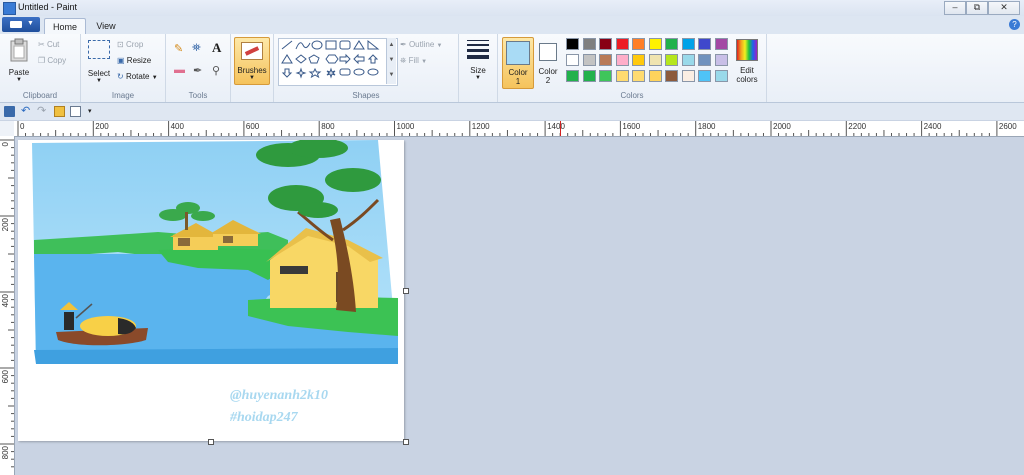  I want to click on clipboard-group-label: Clipboard, so click(40, 95).